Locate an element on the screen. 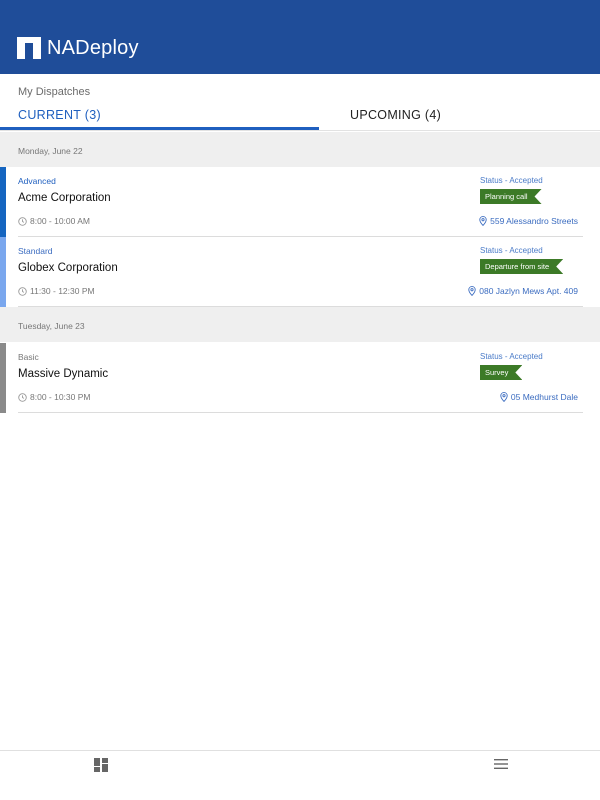 This screenshot has height=800, width=600. dispatch-company: Acme Corporation is located at coordinates (64, 198).